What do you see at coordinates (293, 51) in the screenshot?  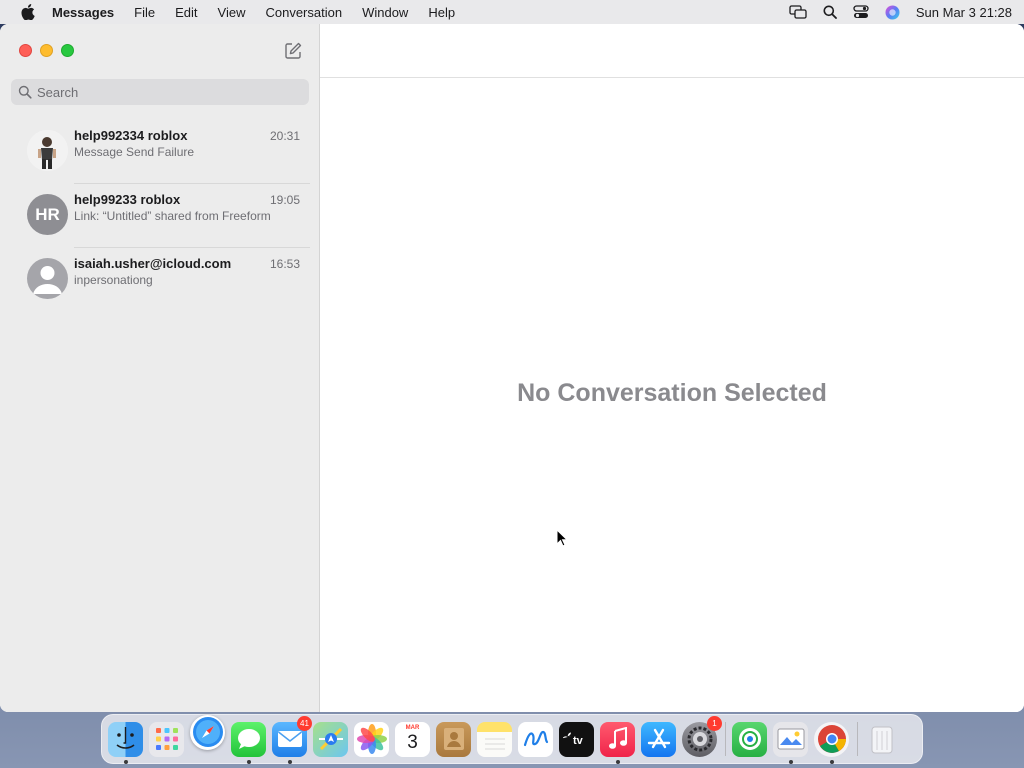 I see `compose-icon` at bounding box center [293, 51].